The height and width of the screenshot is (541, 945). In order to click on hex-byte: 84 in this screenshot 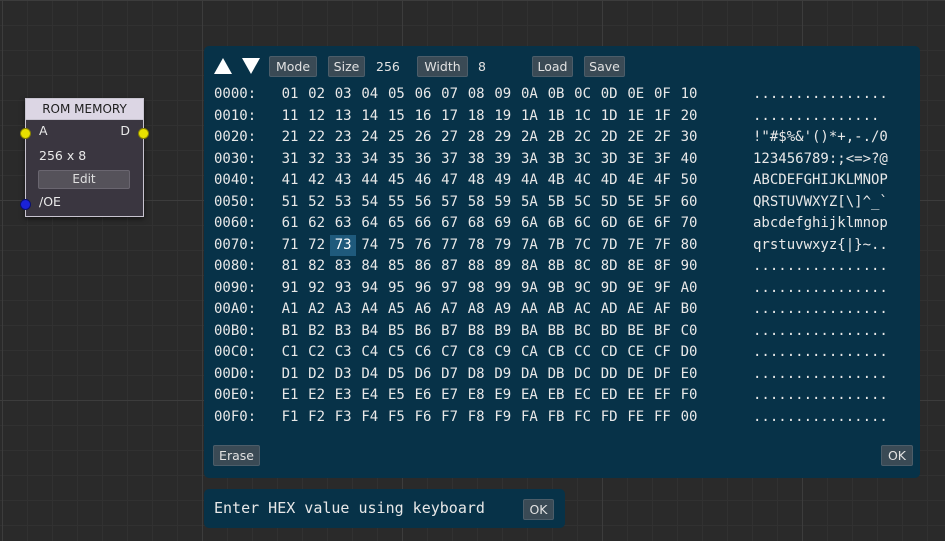, I will do `click(370, 266)`.